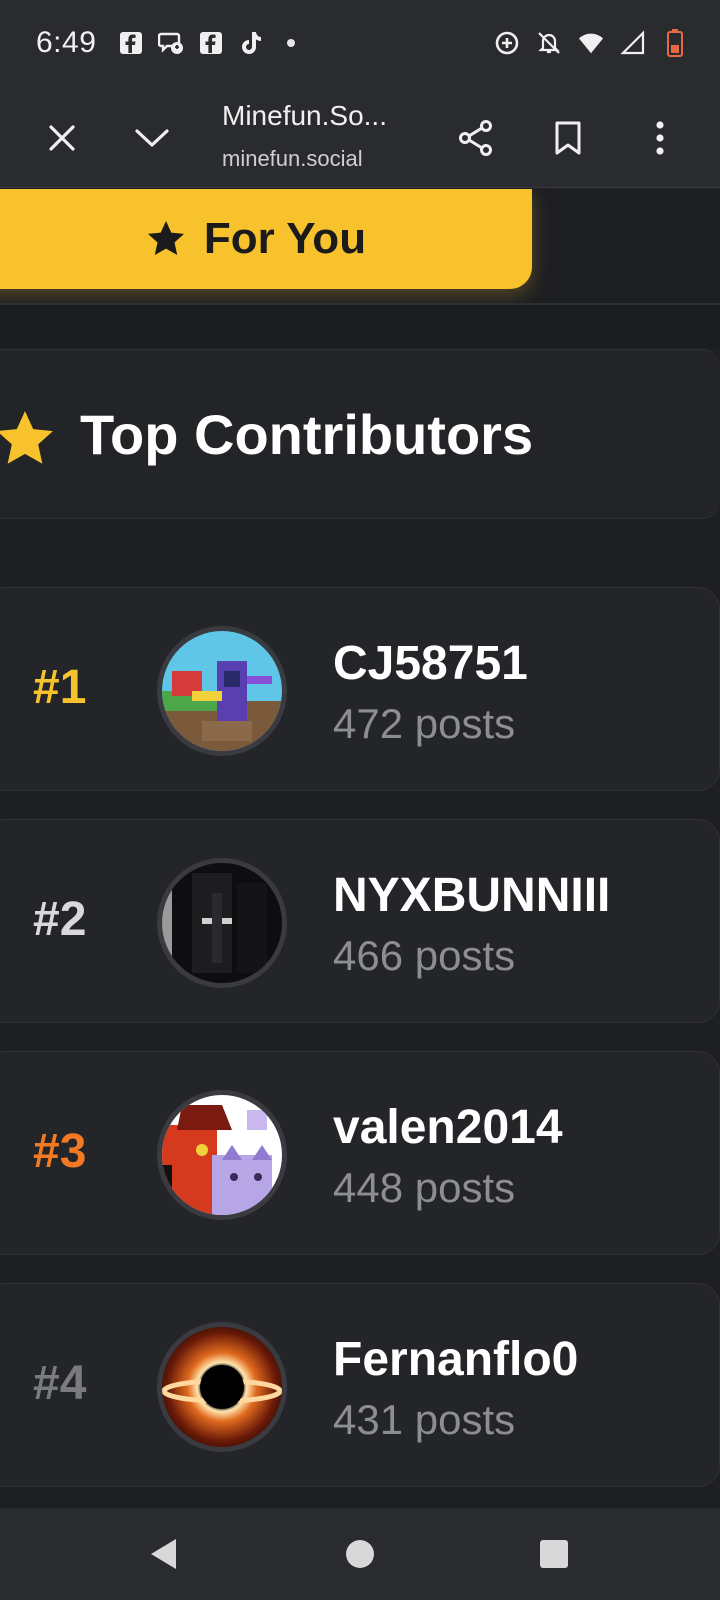 Image resolution: width=720 pixels, height=1600 pixels. I want to click on contributor-card: #4 Fernanflo0 431 posts, so click(360, 1385).